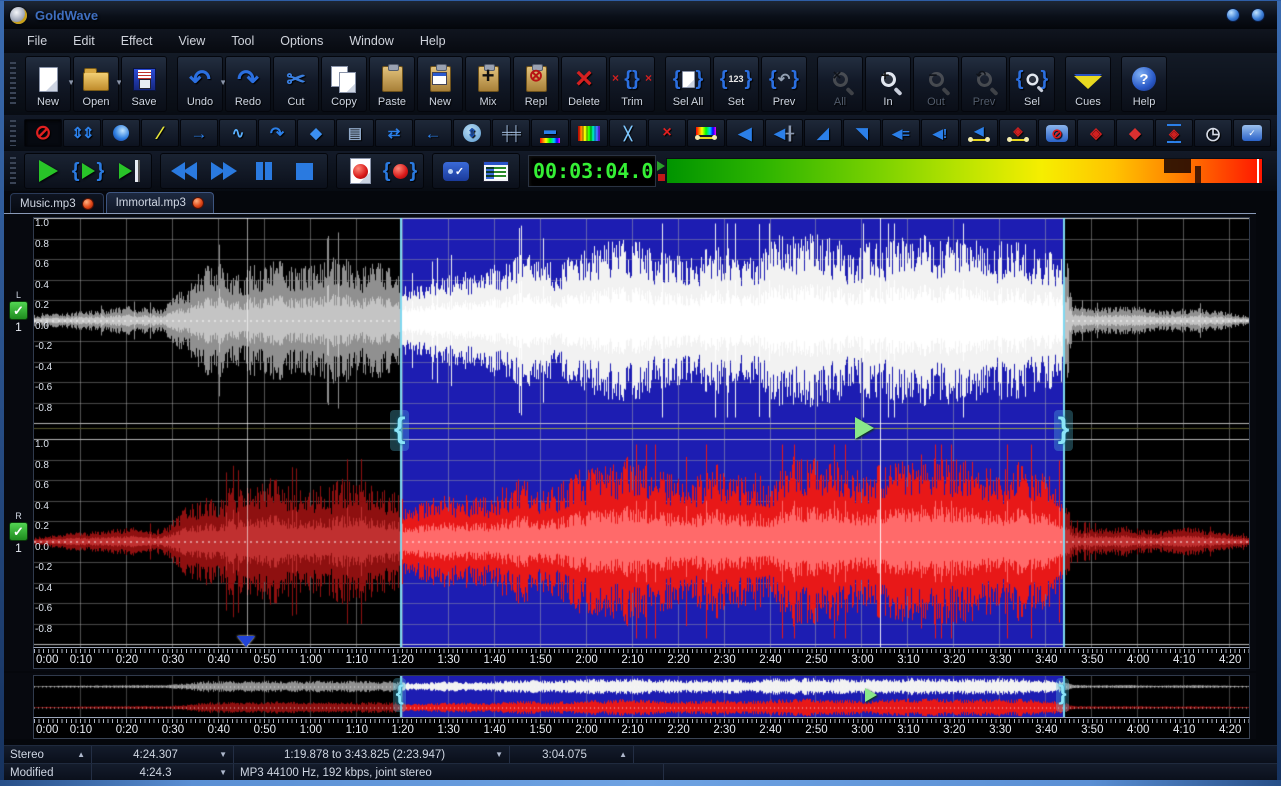 Image resolution: width=1281 pixels, height=786 pixels. Describe the element at coordinates (43, 133) in the screenshot. I see `disable-effect-button: ⊘` at that location.